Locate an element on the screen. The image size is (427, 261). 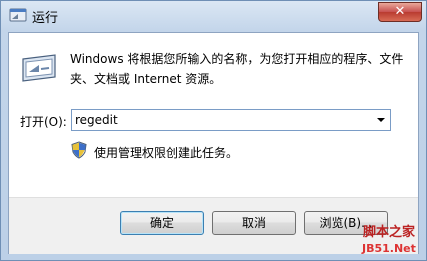
close-icon: ✕ is located at coordinates (400, 11).